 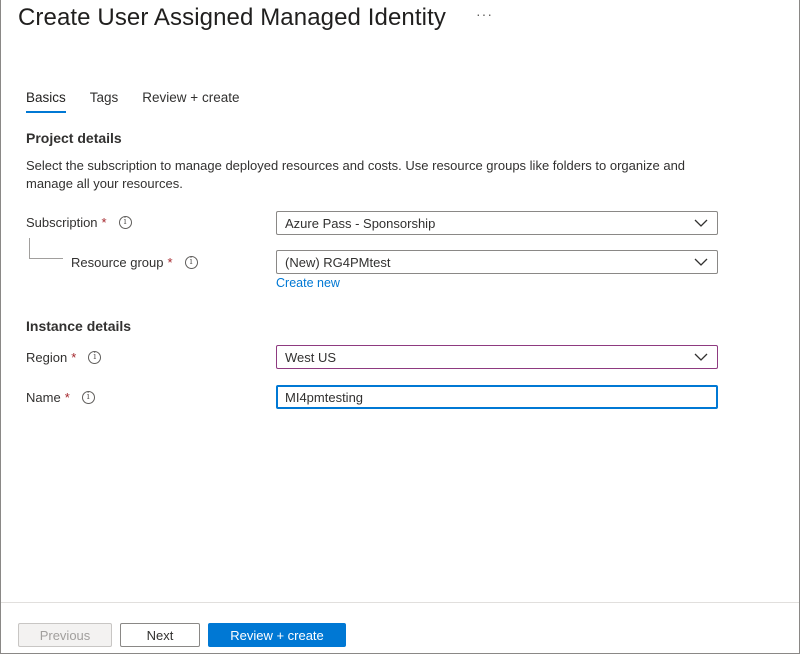 I want to click on more-actions-icon: ···, so click(x=484, y=14).